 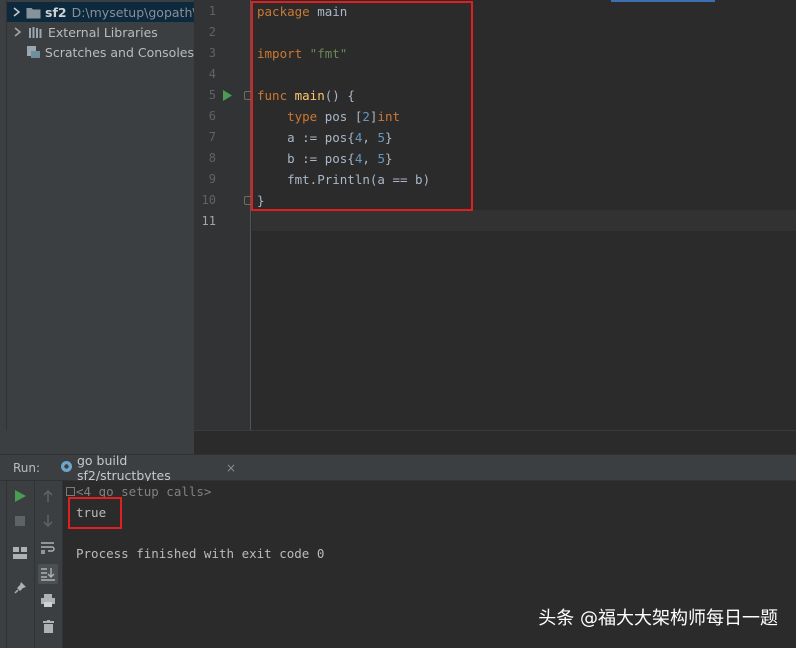 What do you see at coordinates (212, 137) in the screenshot?
I see `line-number: 7` at bounding box center [212, 137].